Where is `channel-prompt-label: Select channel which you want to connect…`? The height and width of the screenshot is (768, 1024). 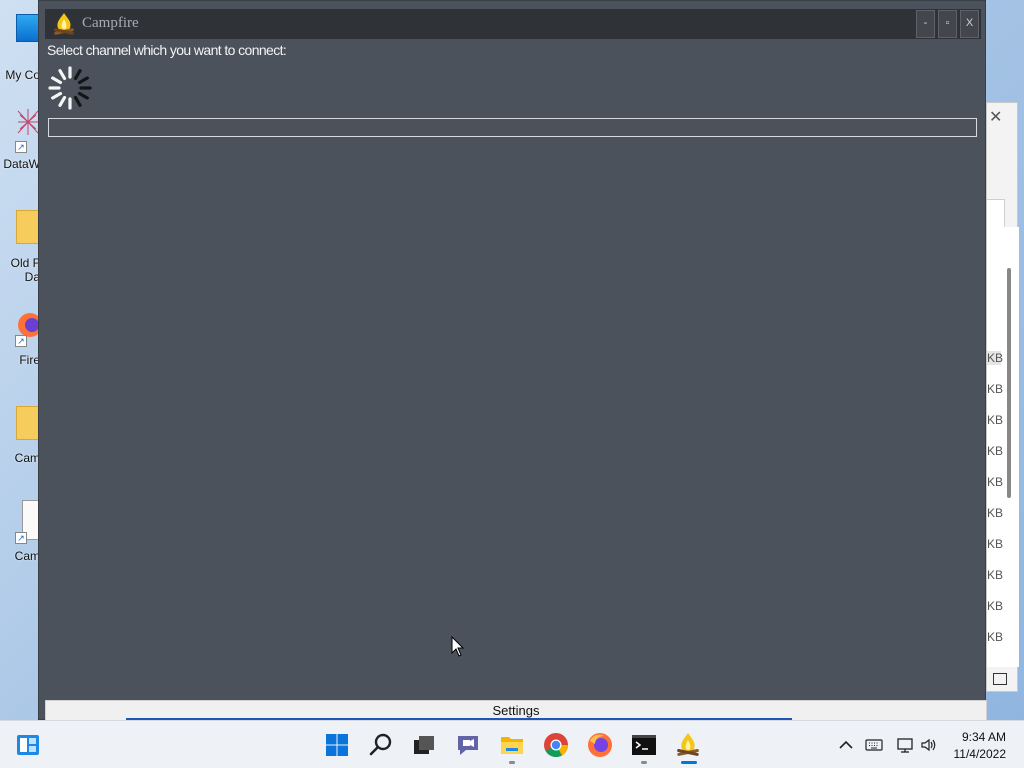 channel-prompt-label: Select channel which you want to connect… is located at coordinates (167, 50).